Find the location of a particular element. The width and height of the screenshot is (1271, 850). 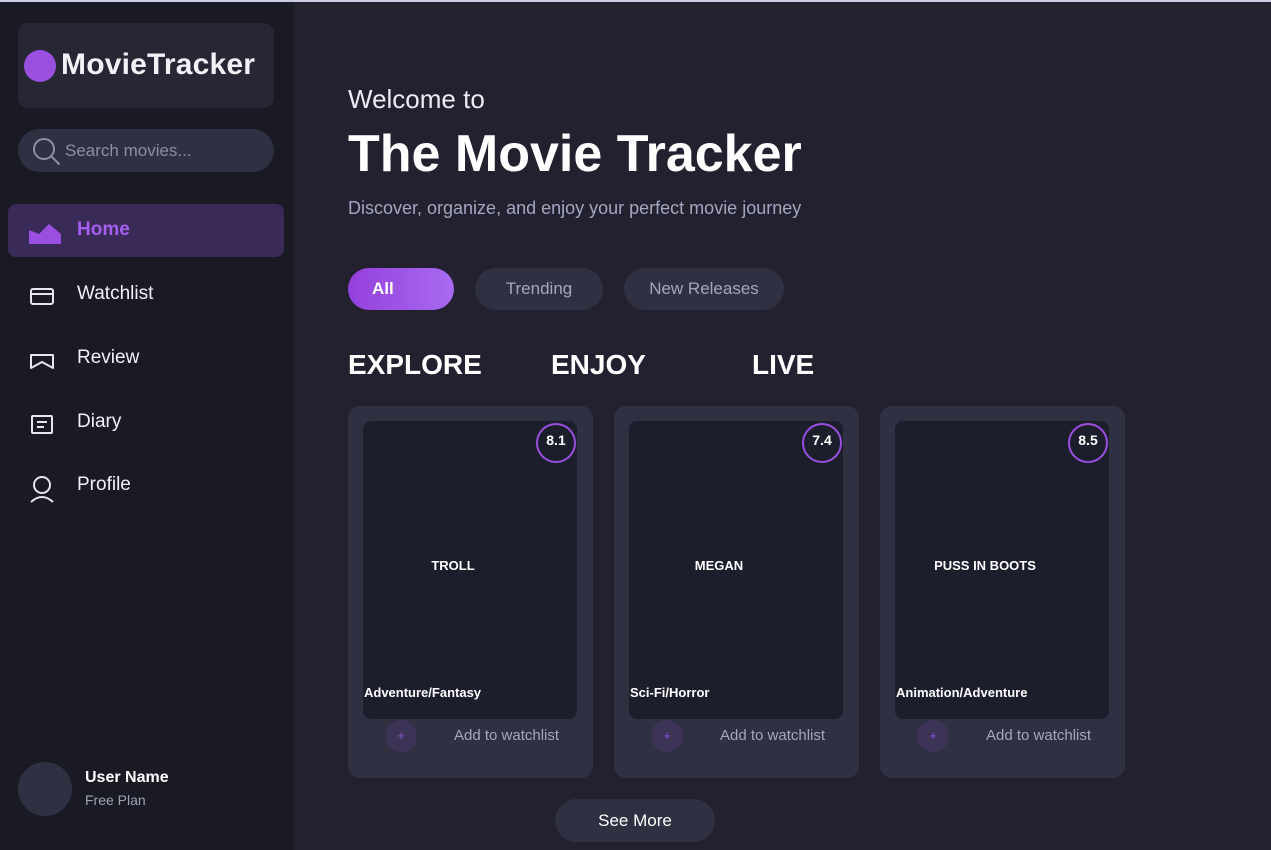

movie-genre: Sci-Fi/Horror is located at coordinates (670, 692).